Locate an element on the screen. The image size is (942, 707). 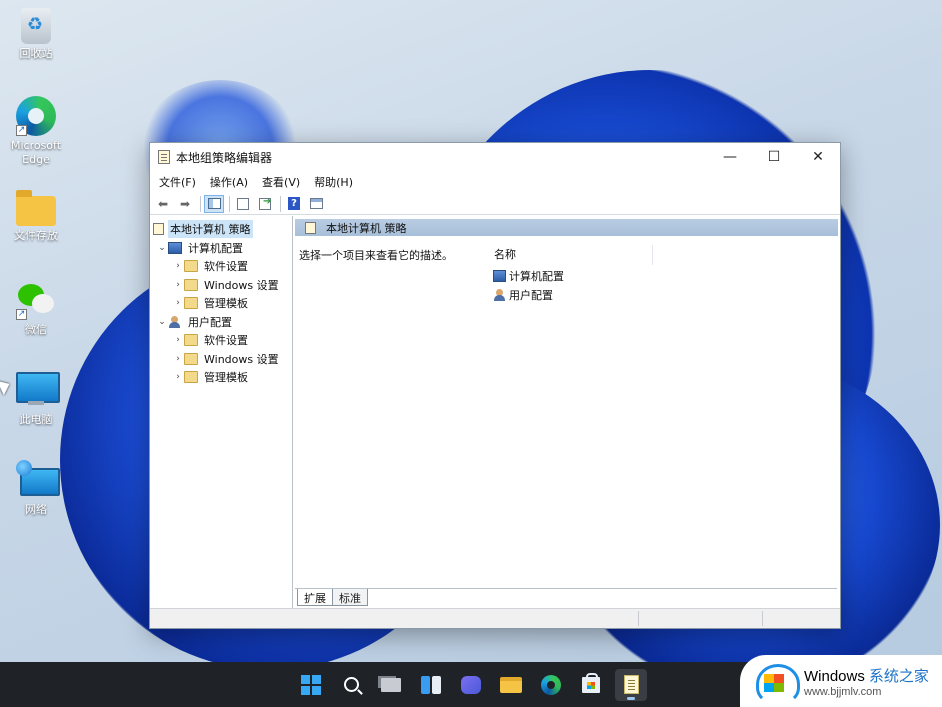
wechat-icon: ↗ is located at coordinates (36, 300).